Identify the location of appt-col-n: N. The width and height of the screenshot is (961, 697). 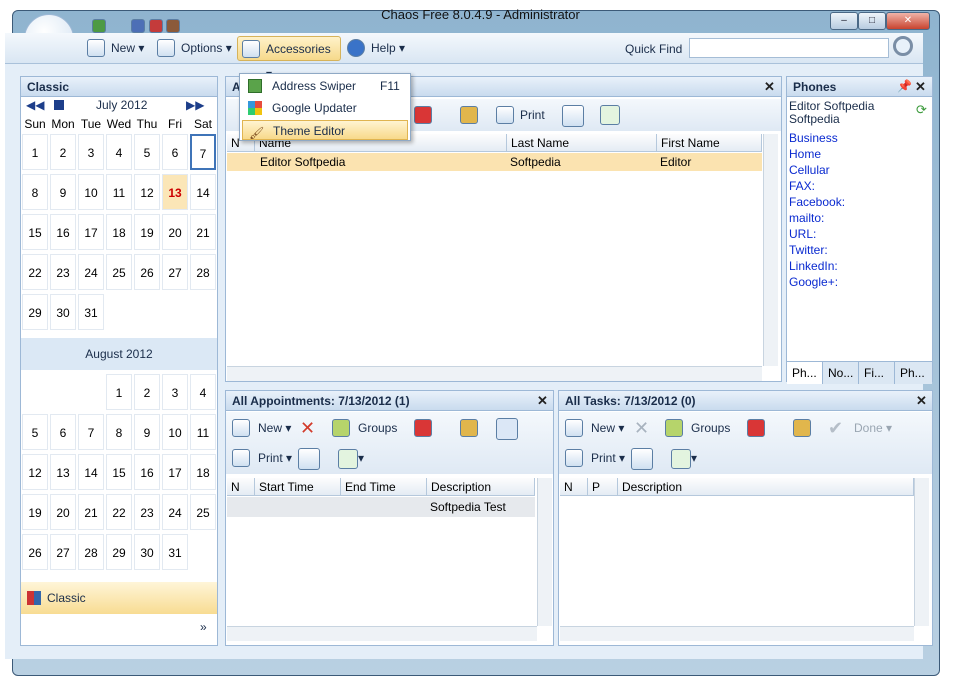
(241, 487).